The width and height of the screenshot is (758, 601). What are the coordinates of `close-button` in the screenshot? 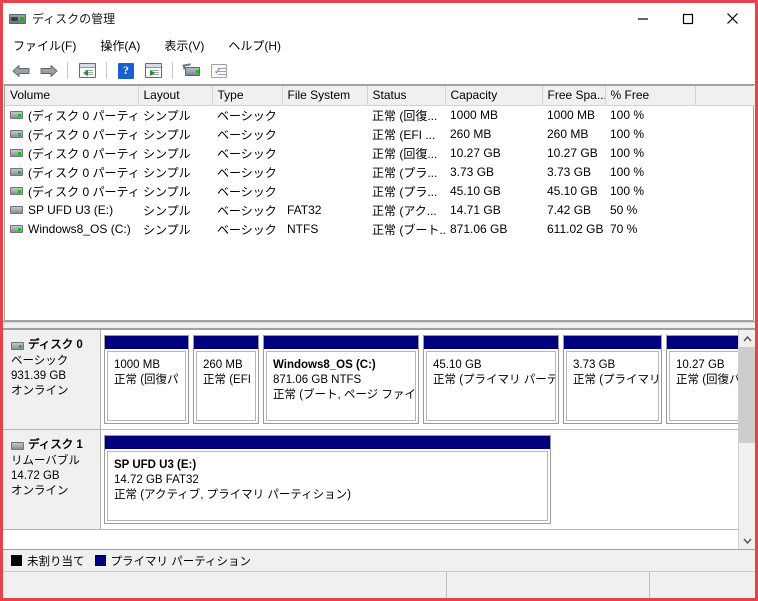 It's located at (732, 18).